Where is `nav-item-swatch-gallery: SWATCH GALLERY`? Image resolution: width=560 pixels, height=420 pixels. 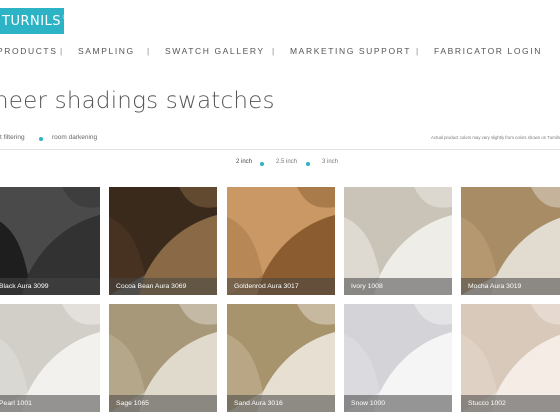 nav-item-swatch-gallery: SWATCH GALLERY is located at coordinates (215, 51).